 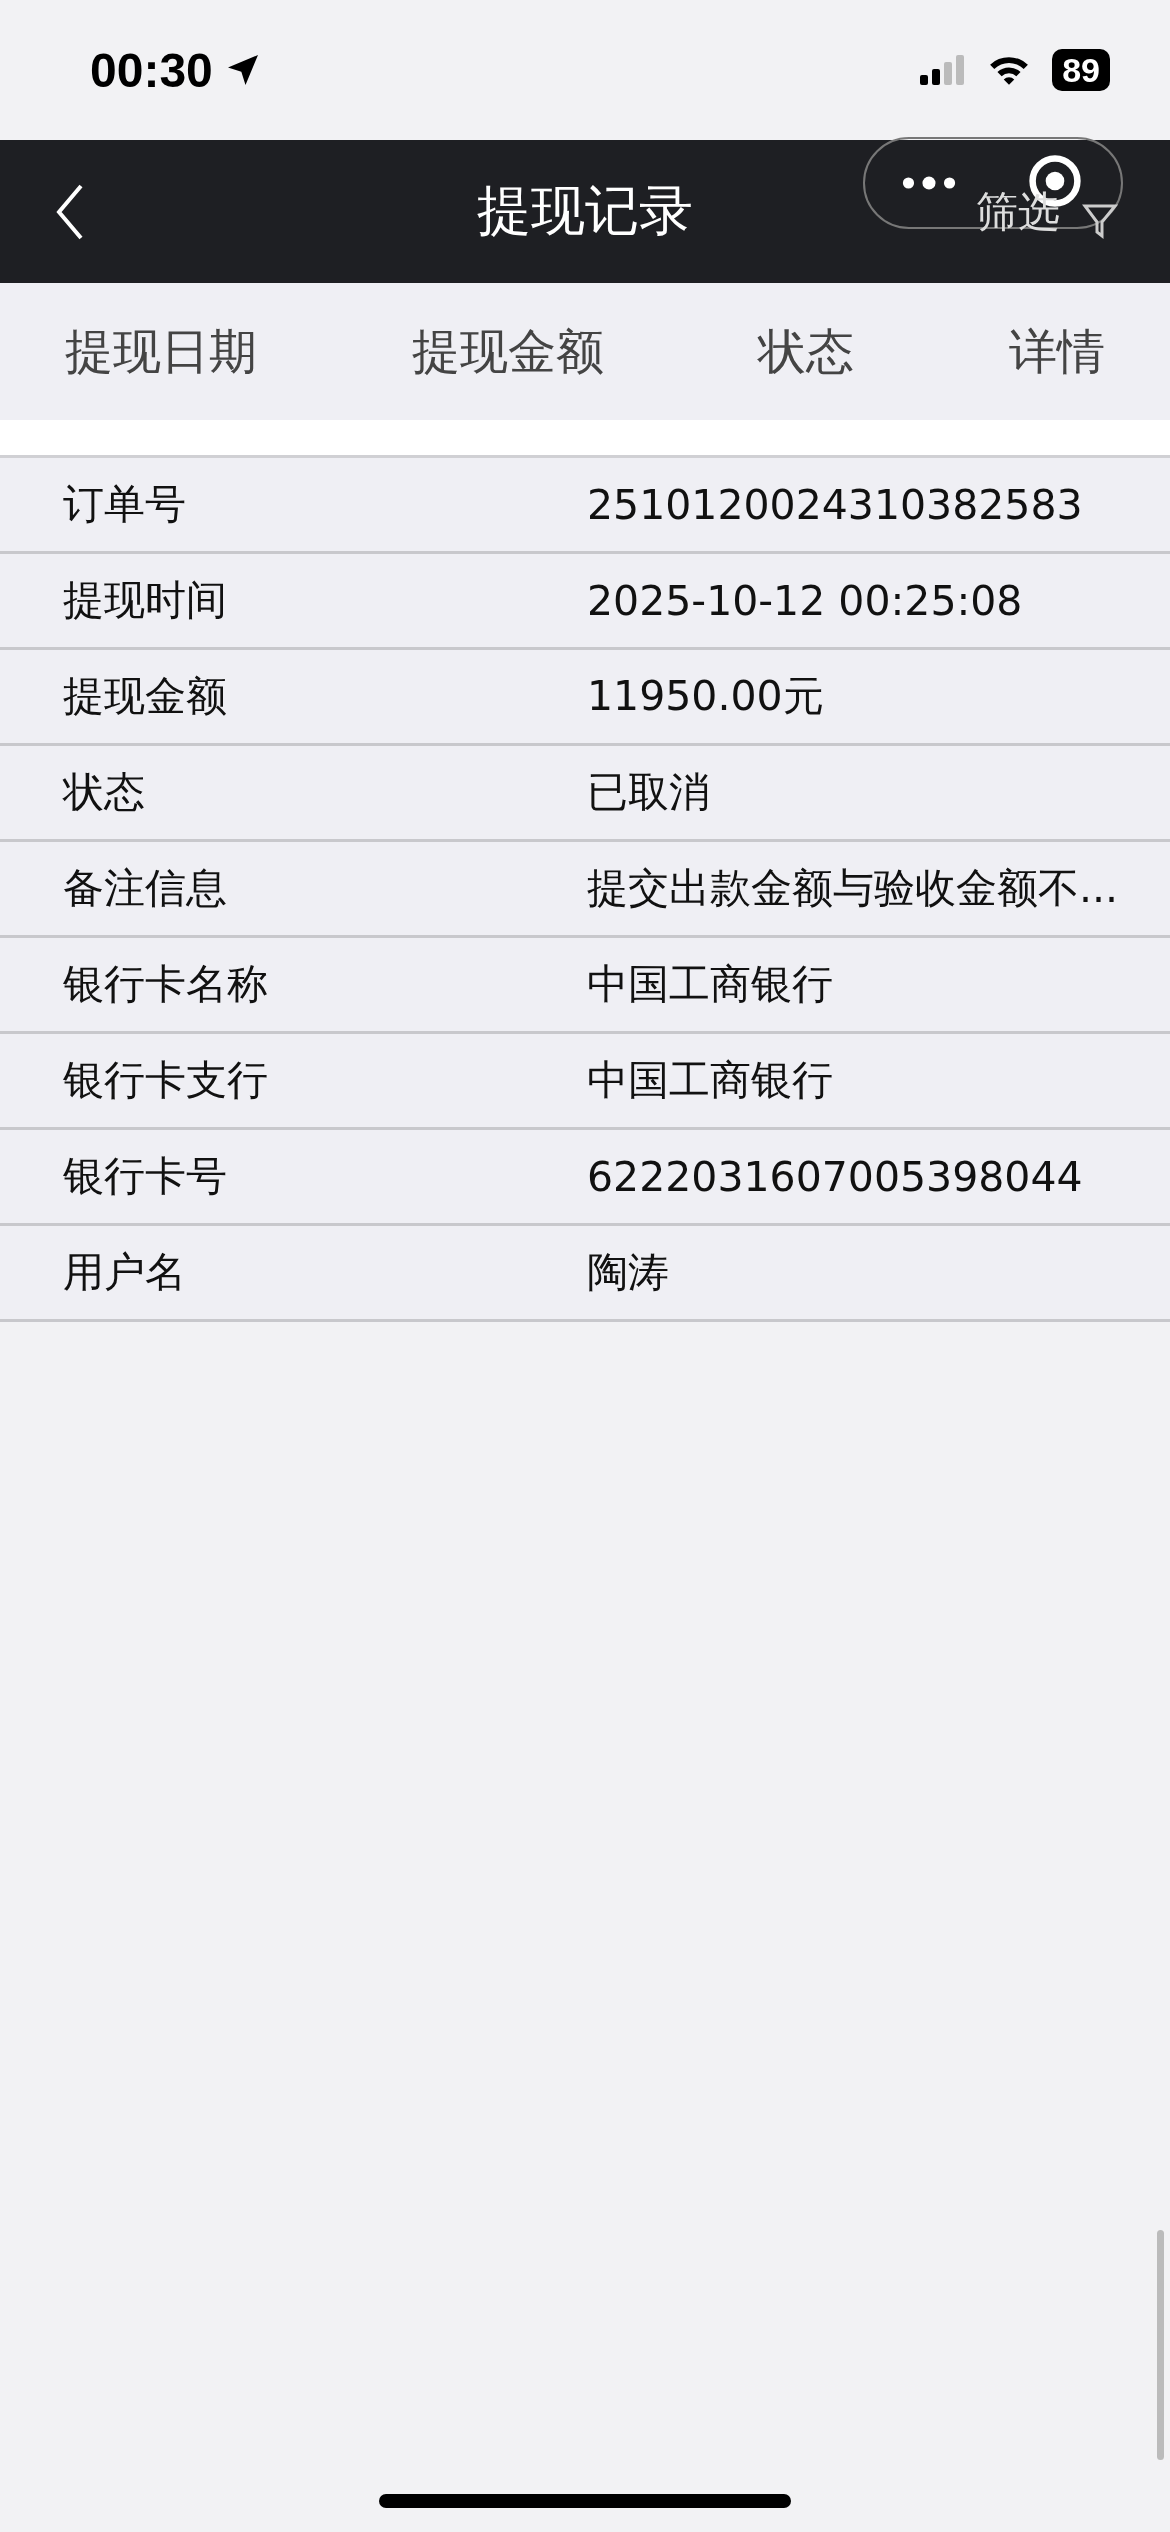 I want to click on page-title: 提现记录, so click(x=585, y=211).